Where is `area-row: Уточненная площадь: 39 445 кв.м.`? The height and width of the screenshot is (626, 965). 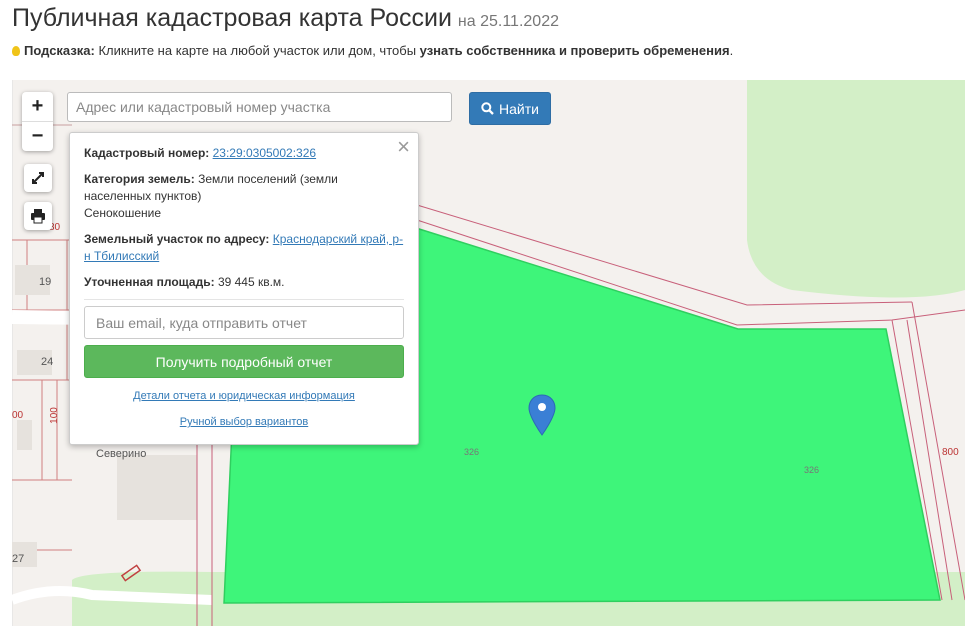
area-row: Уточненная площадь: 39 445 кв.м. is located at coordinates (244, 282).